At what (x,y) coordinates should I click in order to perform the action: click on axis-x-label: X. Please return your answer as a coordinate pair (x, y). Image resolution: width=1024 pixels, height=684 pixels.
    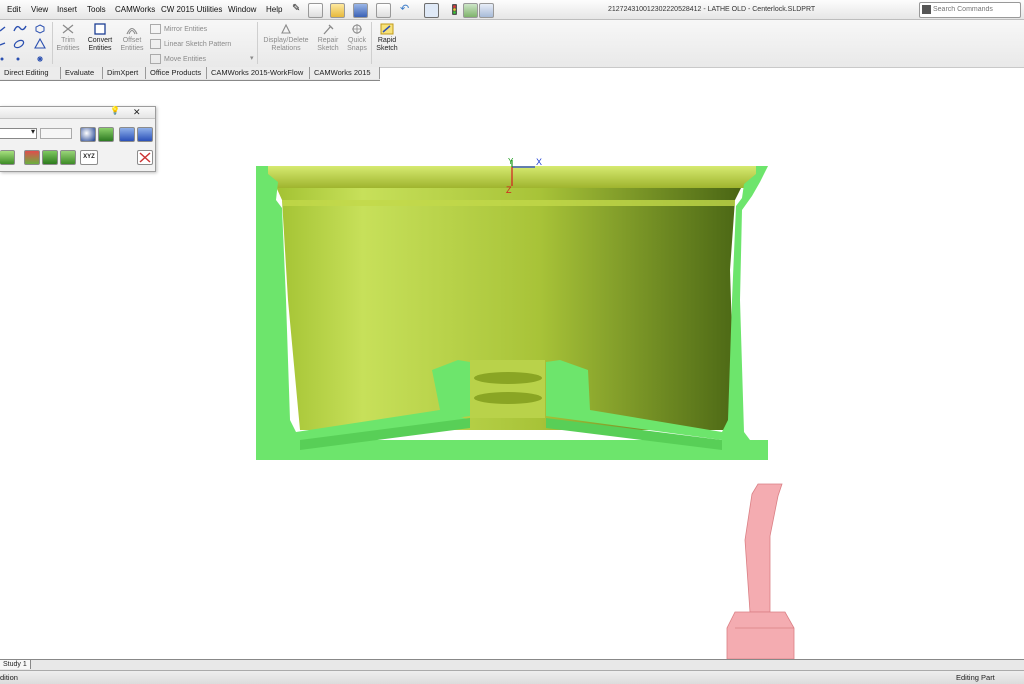
    Looking at the image, I should click on (539, 162).